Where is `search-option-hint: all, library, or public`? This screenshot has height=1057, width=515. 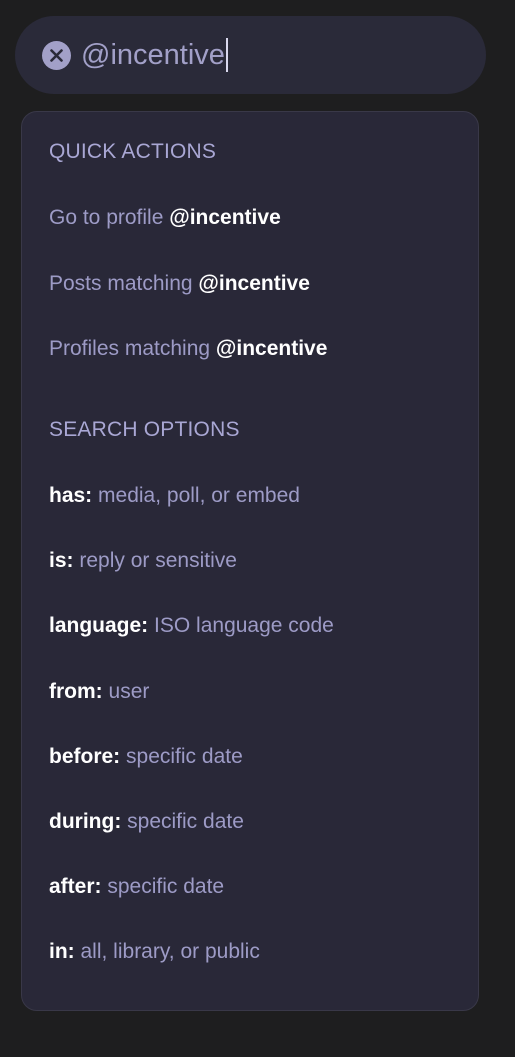
search-option-hint: all, library, or public is located at coordinates (170, 951).